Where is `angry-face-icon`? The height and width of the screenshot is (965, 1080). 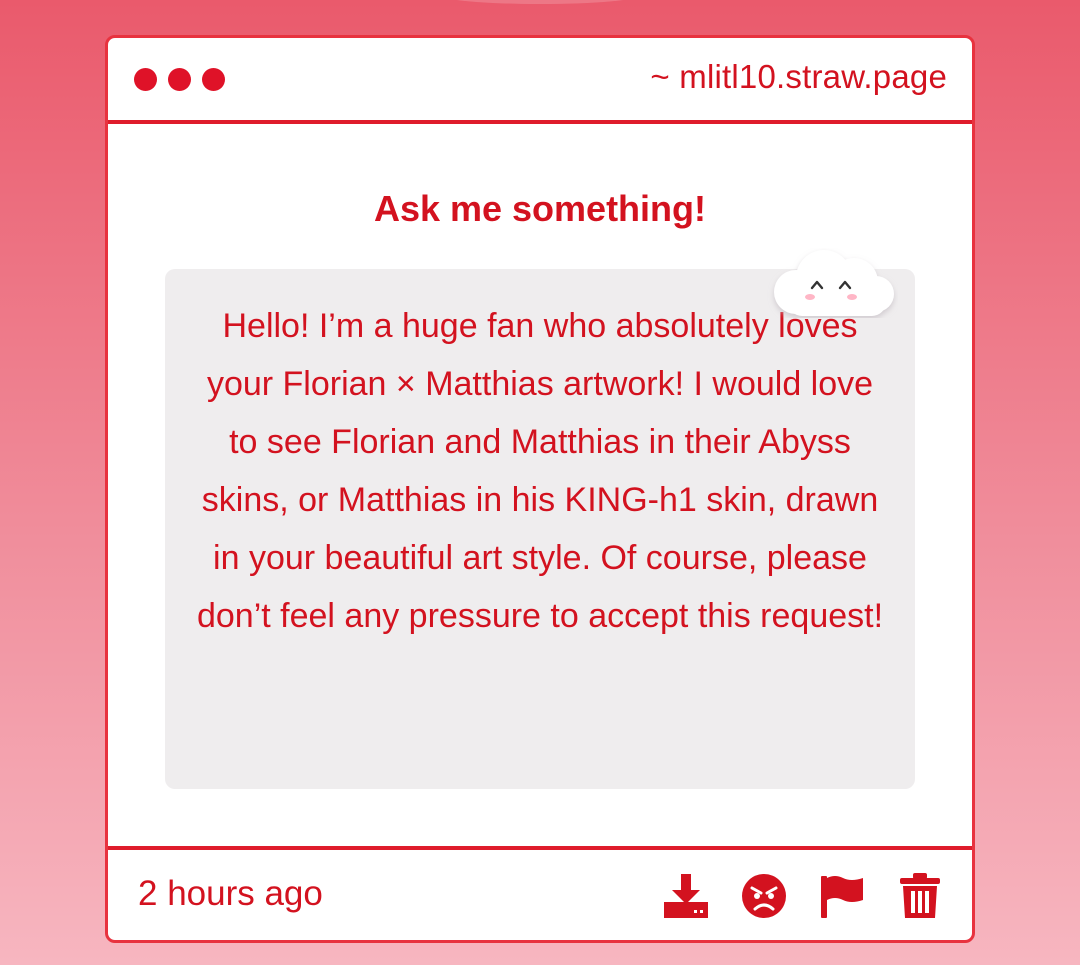 angry-face-icon is located at coordinates (764, 896).